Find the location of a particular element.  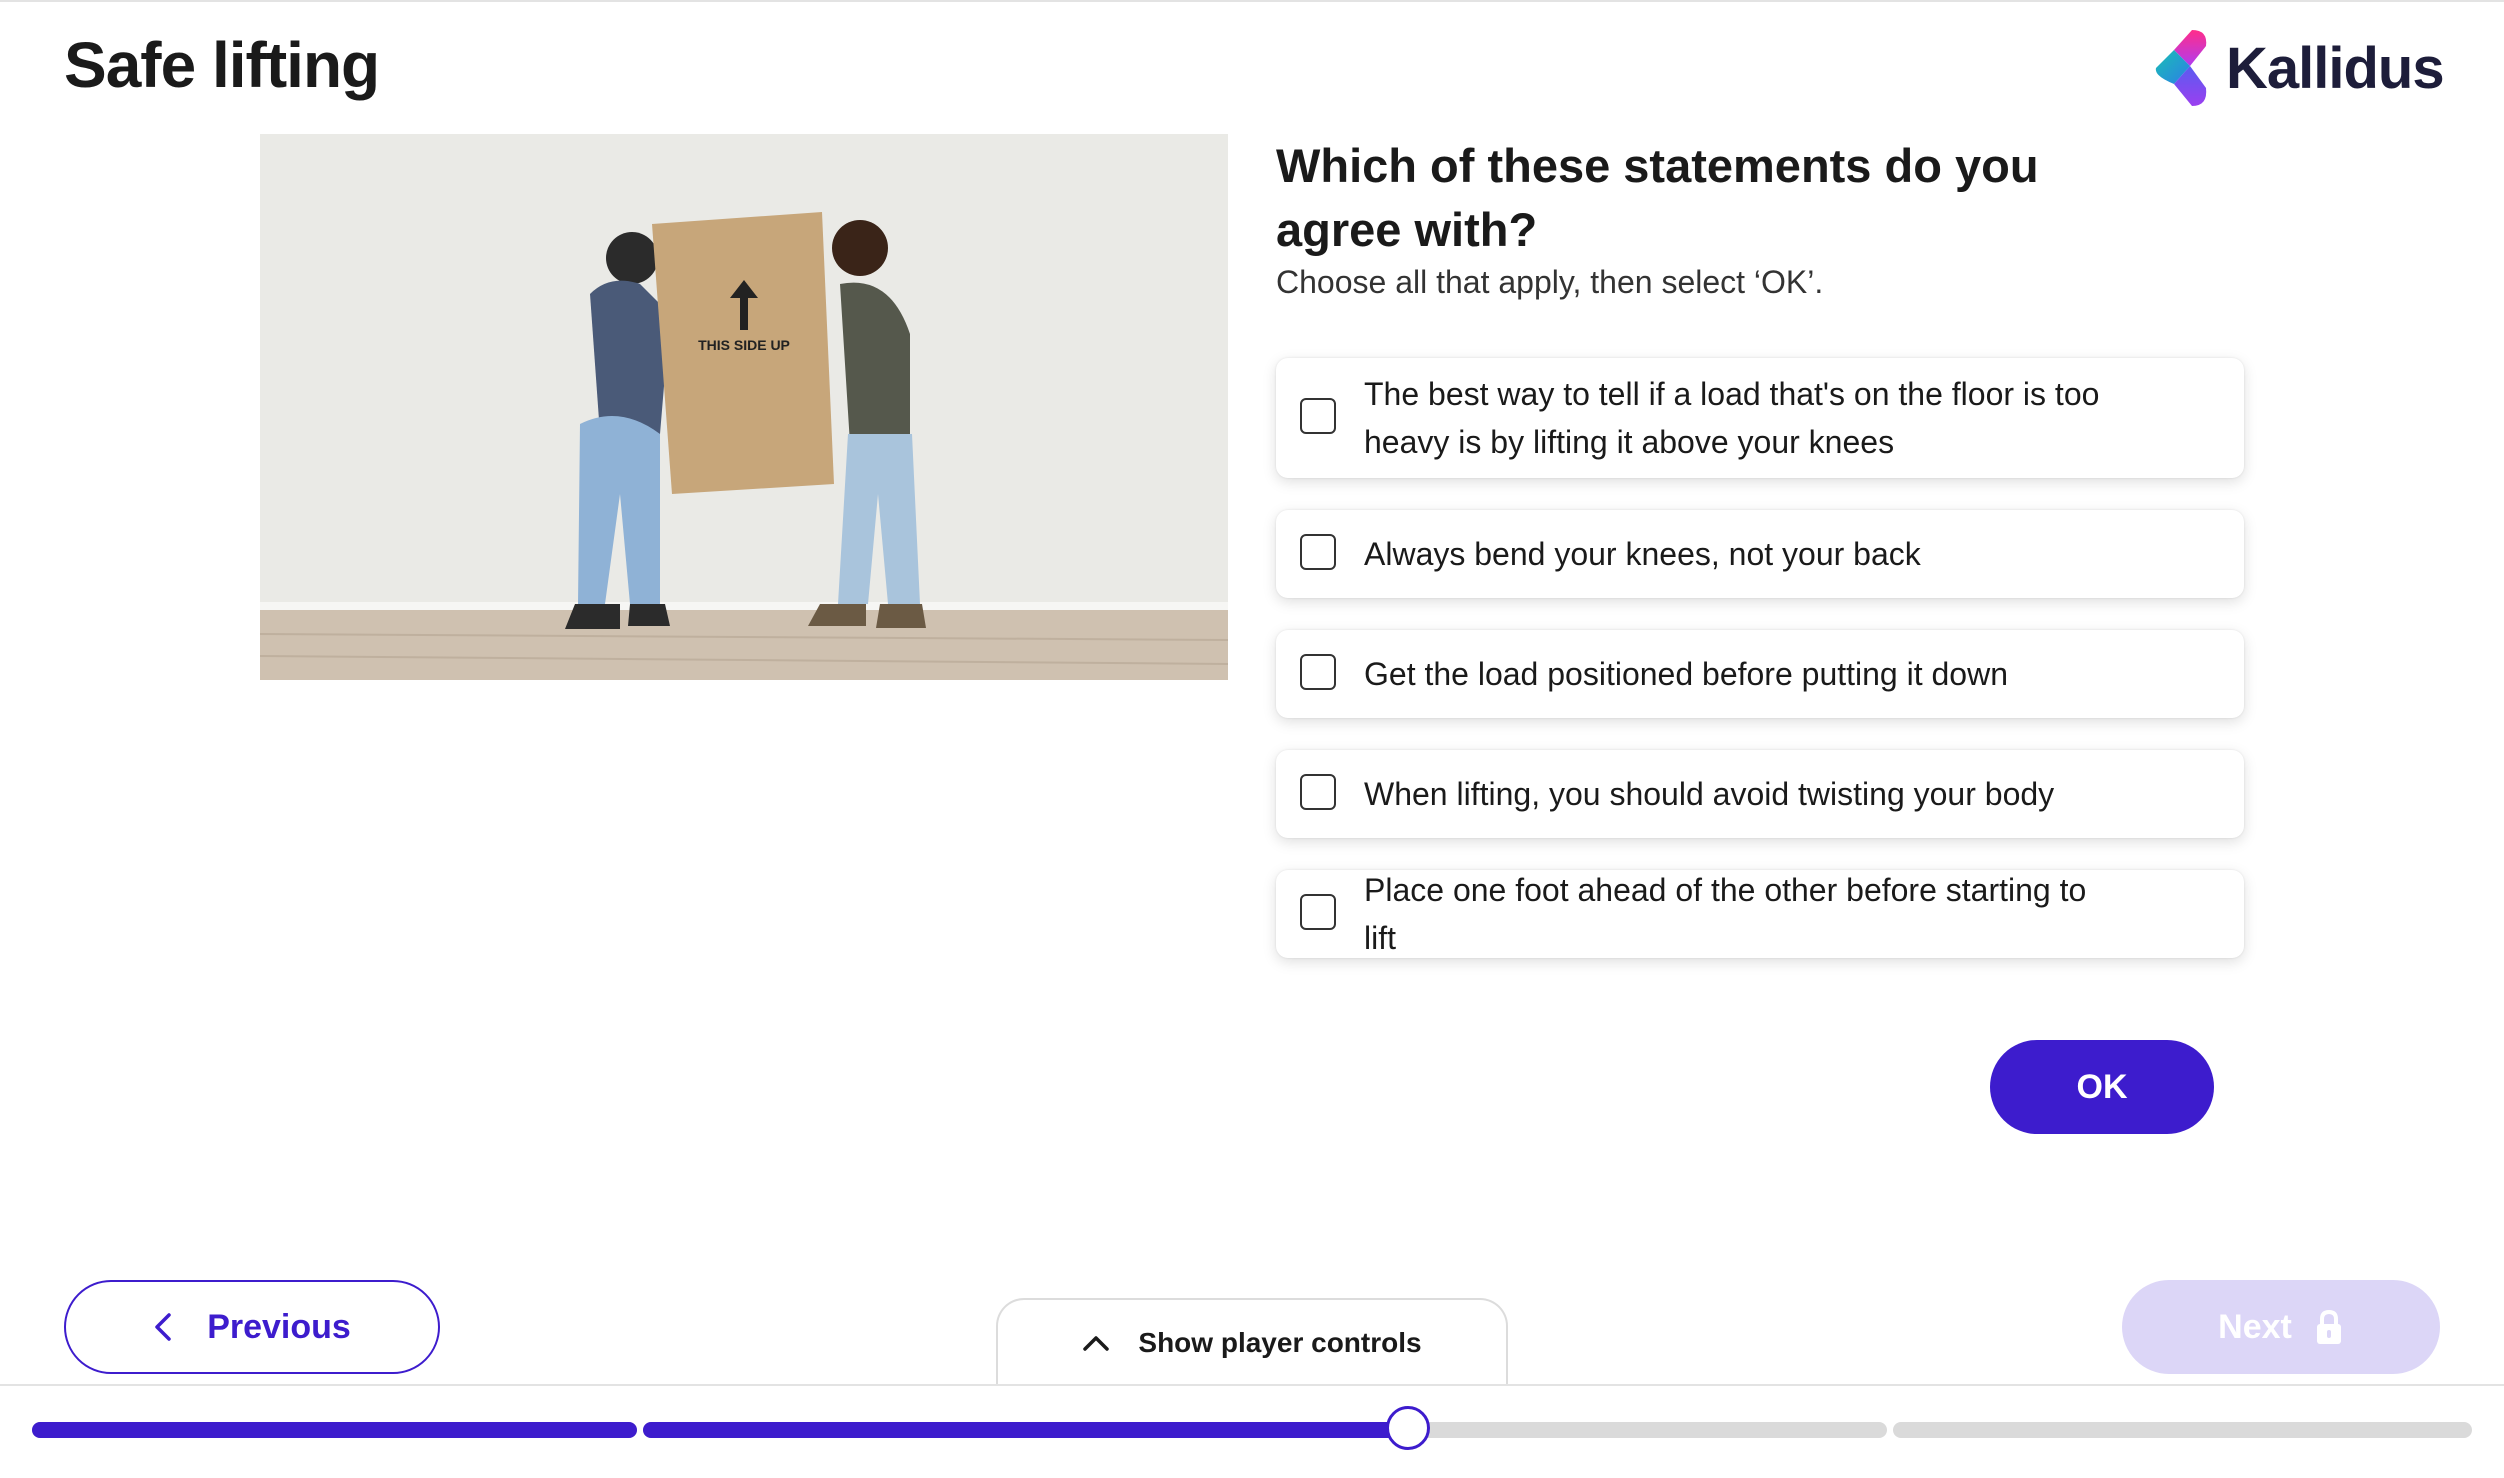

previous-button: Previous is located at coordinates (252, 1327).